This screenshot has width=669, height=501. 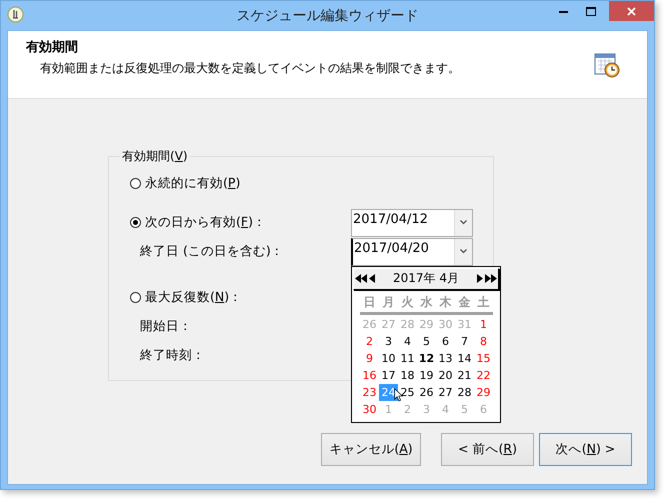 I want to click on calendar-day: 11, so click(x=407, y=358).